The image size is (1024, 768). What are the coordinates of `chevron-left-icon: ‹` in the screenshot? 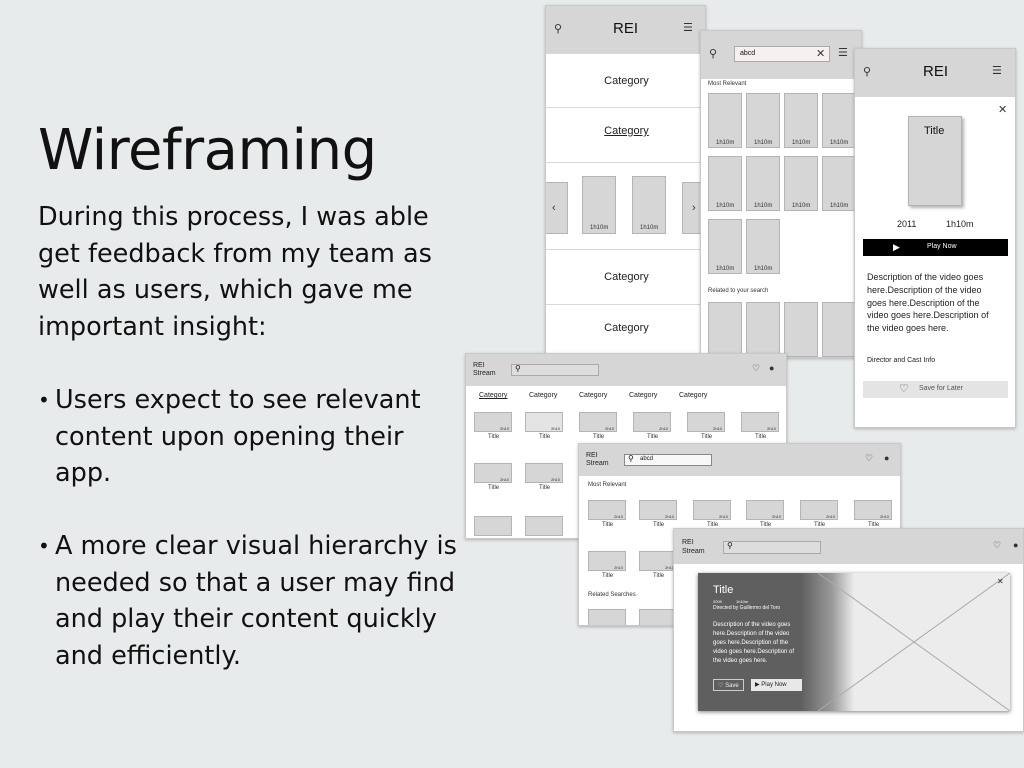 It's located at (554, 208).